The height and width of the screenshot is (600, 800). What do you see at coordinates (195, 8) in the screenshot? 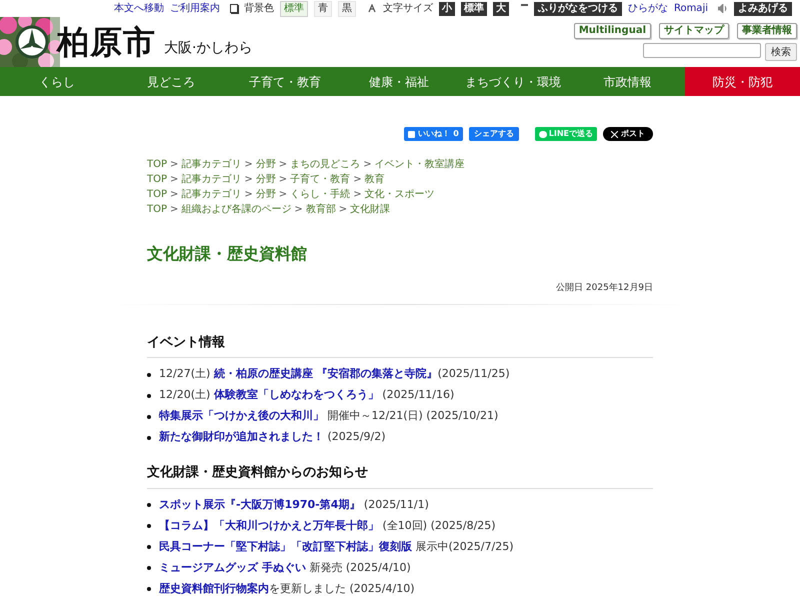
I see `utility-link: ご利用案内` at bounding box center [195, 8].